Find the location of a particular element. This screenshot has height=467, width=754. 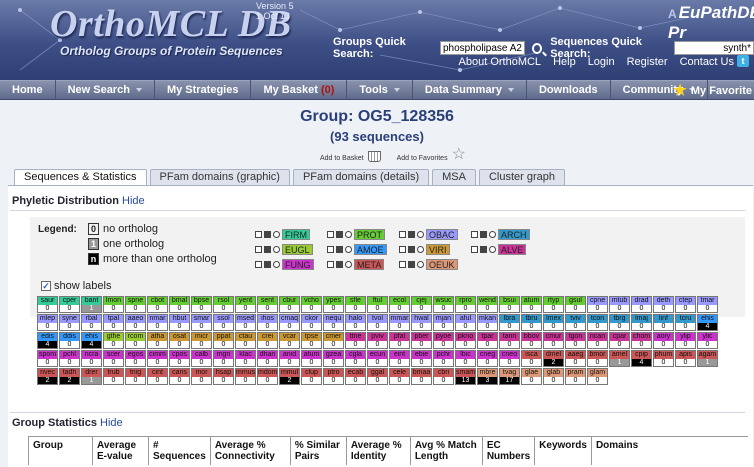

species-cell: cpne 0 is located at coordinates (597, 304).